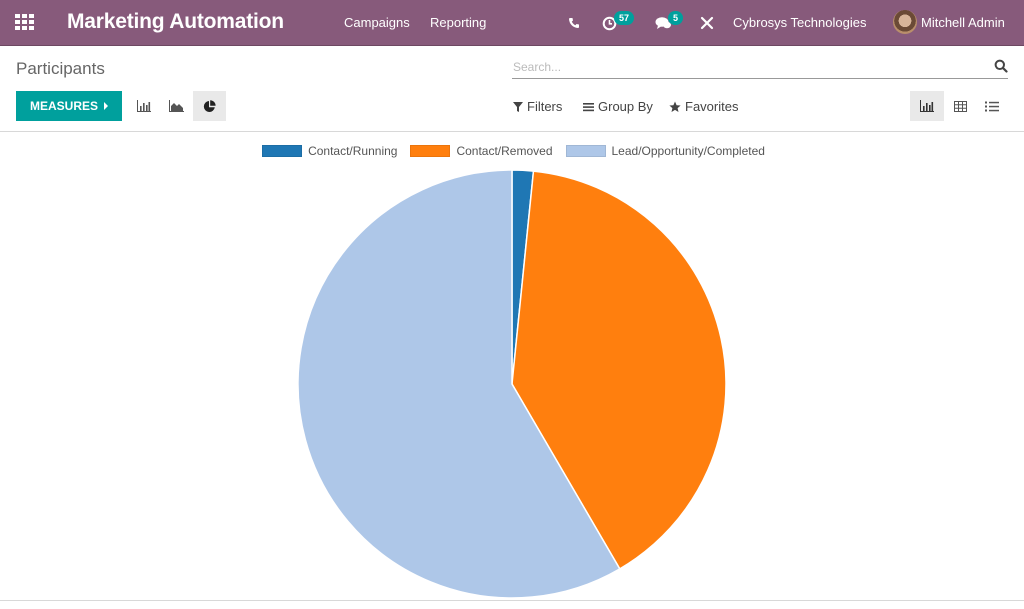 This screenshot has height=609, width=1024. I want to click on page-title: Participants, so click(60, 68).